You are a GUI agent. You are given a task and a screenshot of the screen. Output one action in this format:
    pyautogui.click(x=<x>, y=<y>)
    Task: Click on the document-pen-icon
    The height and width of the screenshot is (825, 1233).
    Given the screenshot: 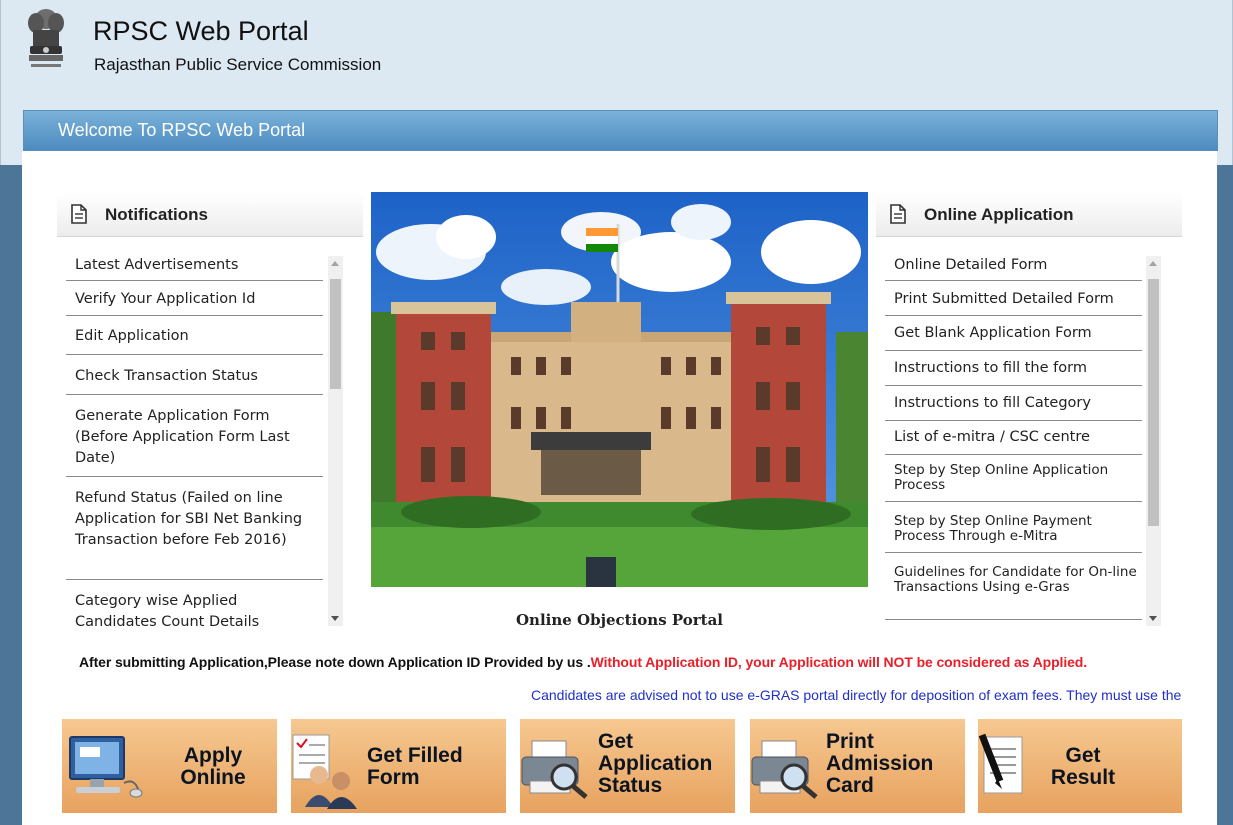 What is the action you would take?
    pyautogui.click(x=1000, y=763)
    